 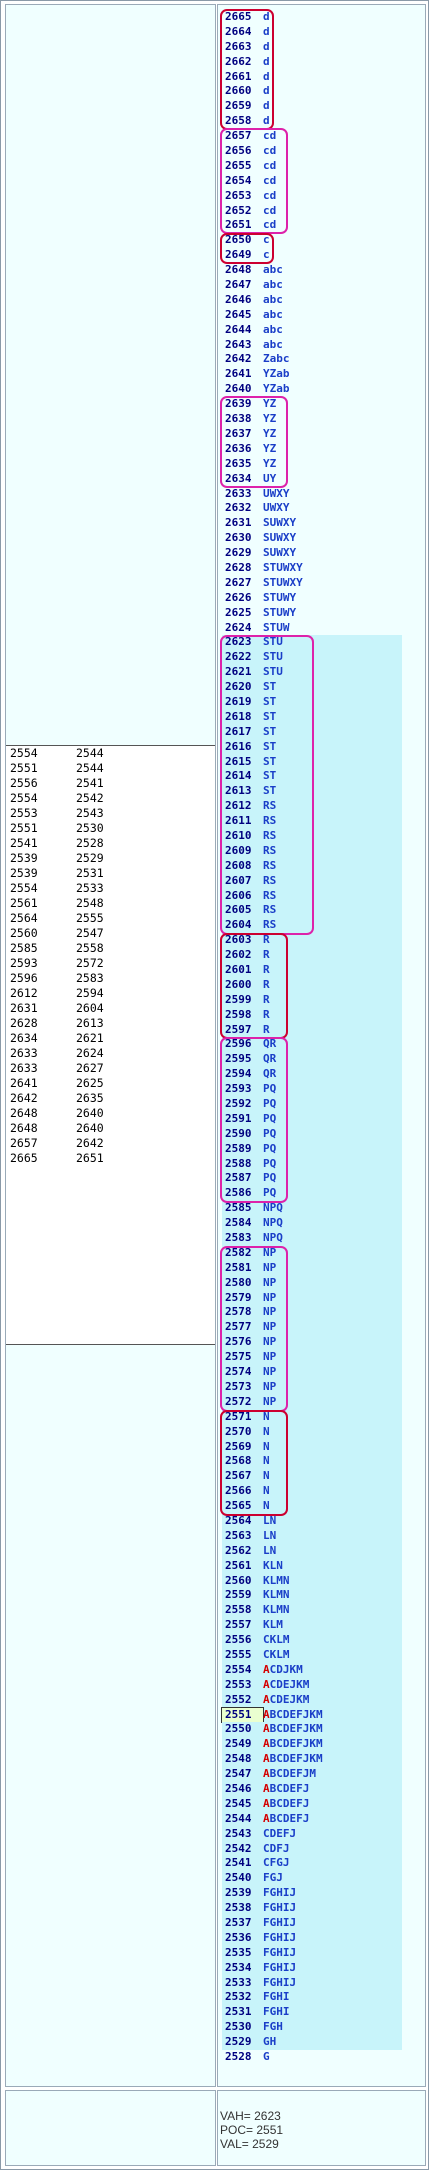 What do you see at coordinates (312, 1849) in the screenshot?
I see `profile-row: 2542 CDFJ` at bounding box center [312, 1849].